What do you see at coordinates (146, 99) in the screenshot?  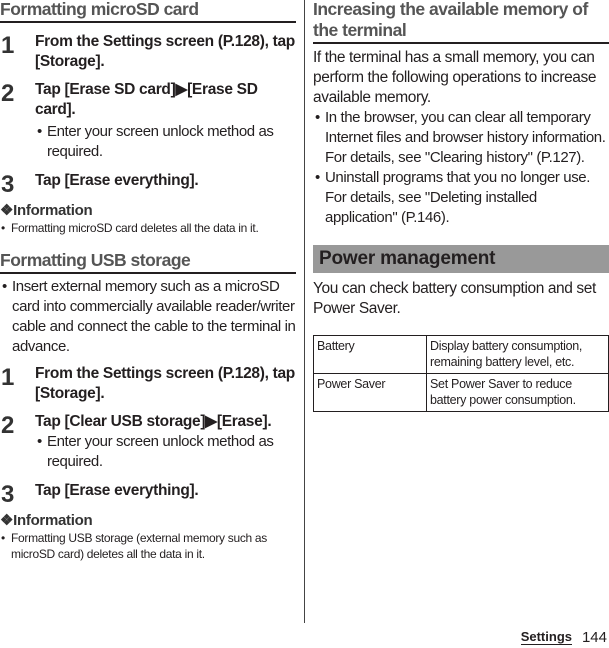 I see `step-text: Tap [Erase SD card]▶[Erase SD card].` at bounding box center [146, 99].